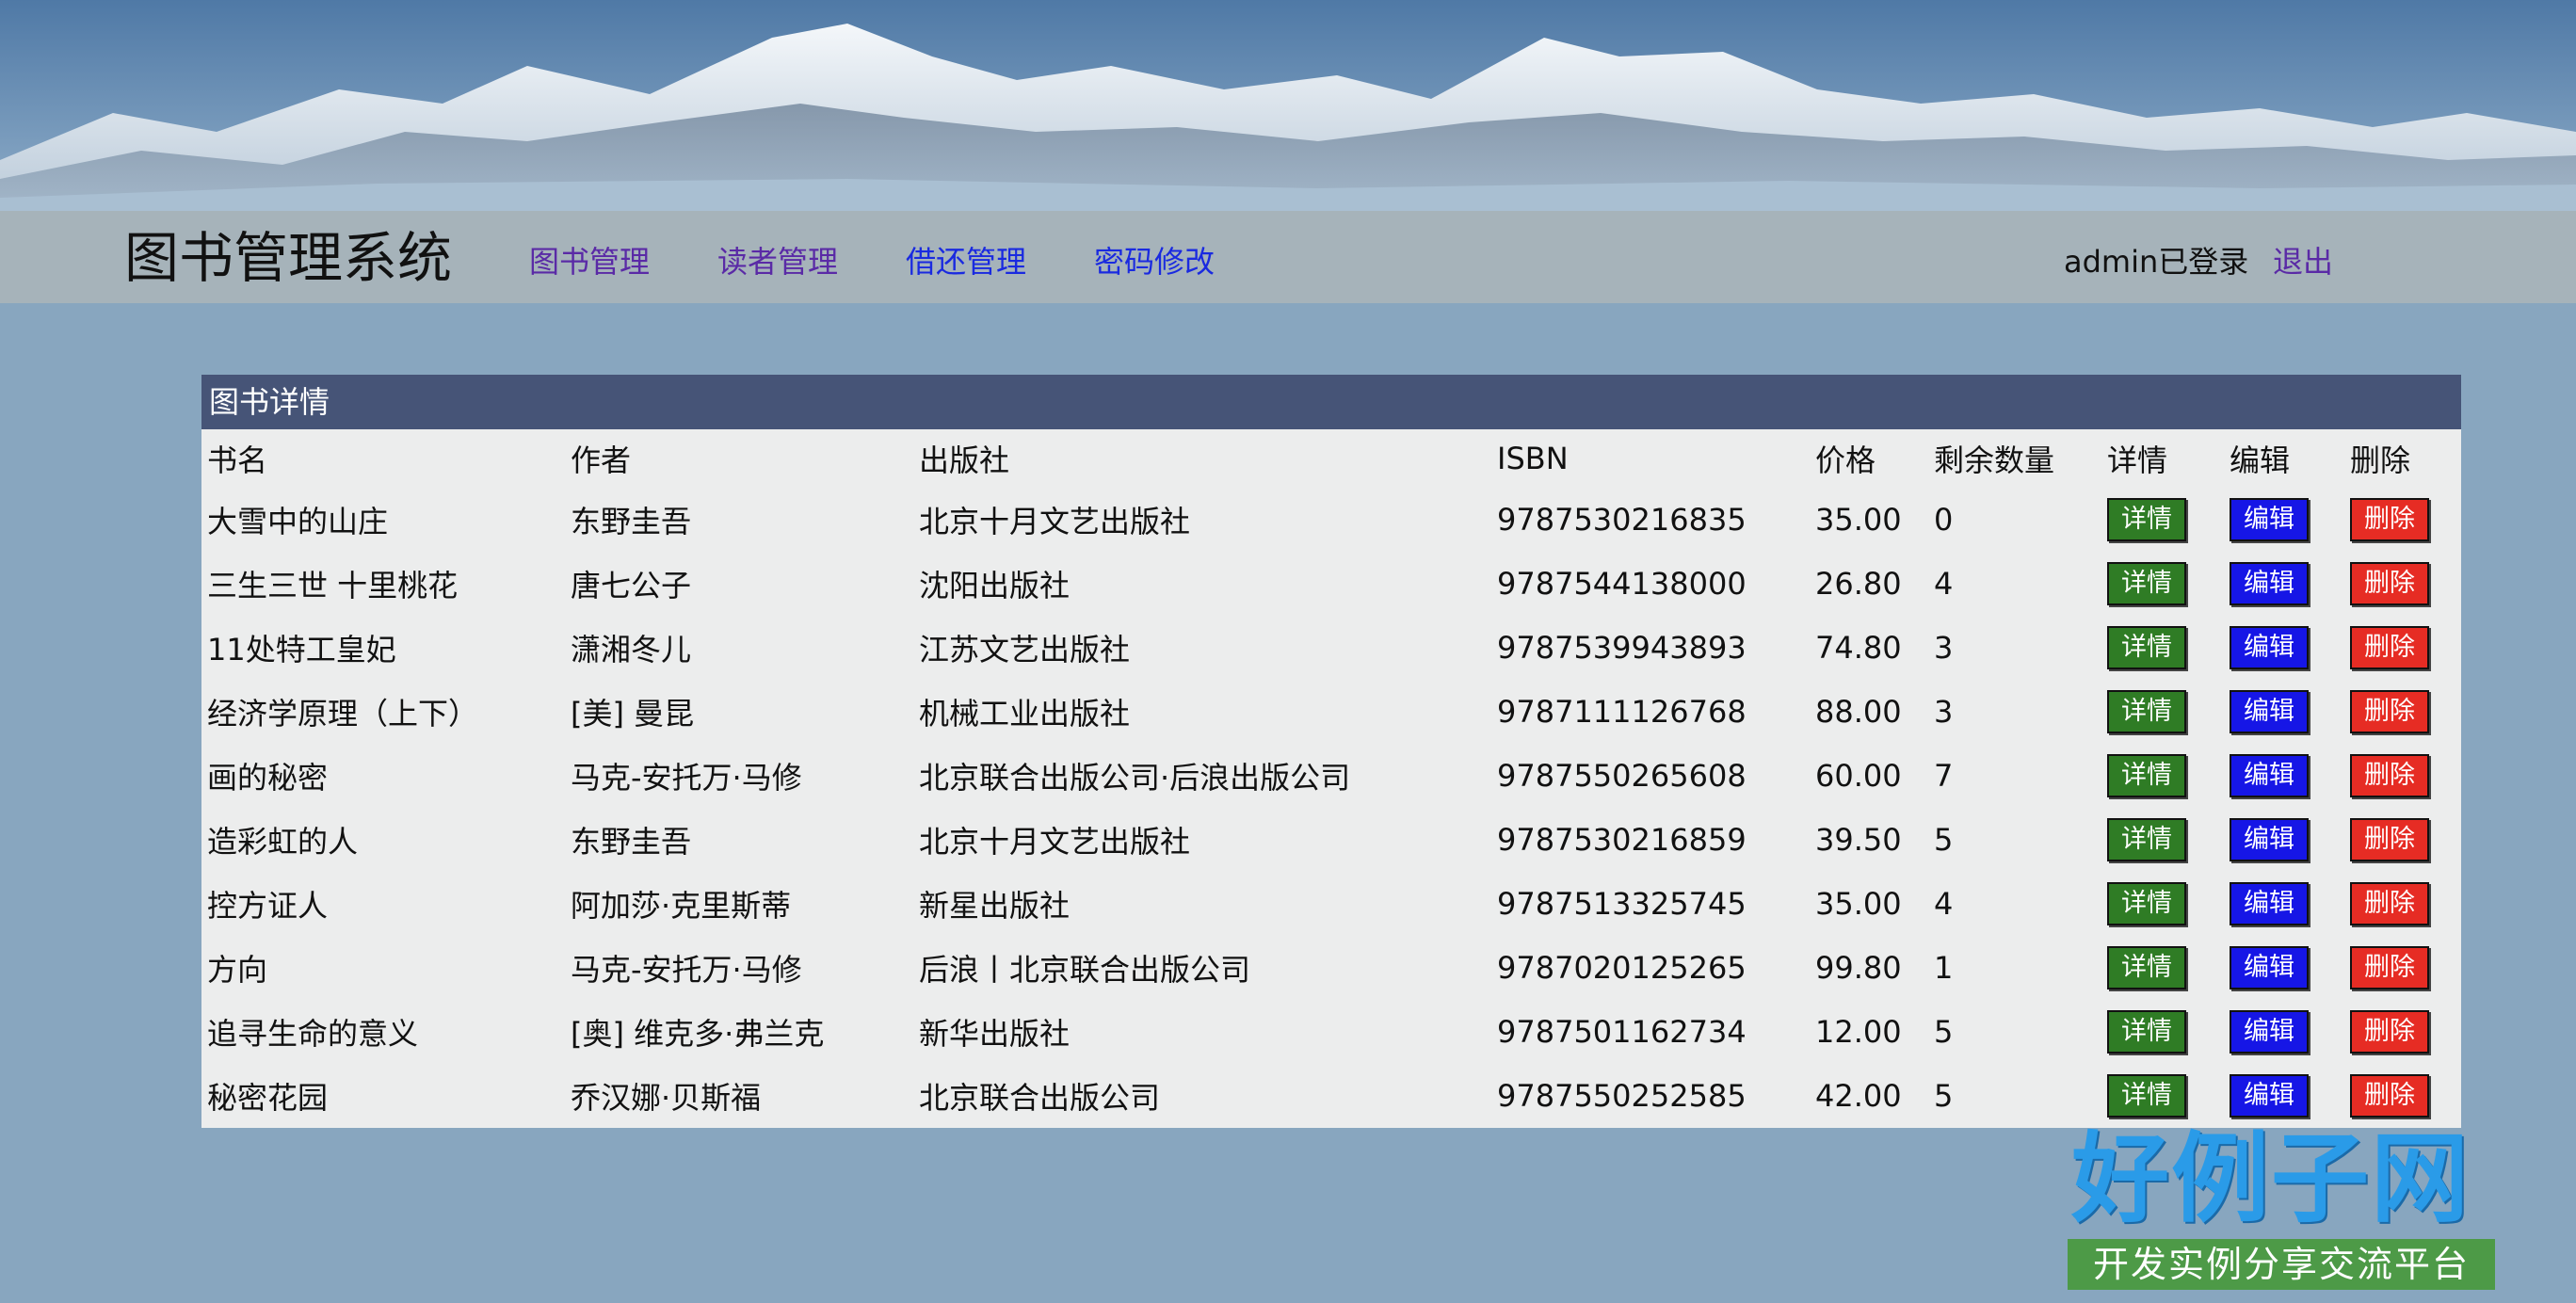 The width and height of the screenshot is (2576, 1303). What do you see at coordinates (995, 906) in the screenshot?
I see `book-publisher: 新星出版社` at bounding box center [995, 906].